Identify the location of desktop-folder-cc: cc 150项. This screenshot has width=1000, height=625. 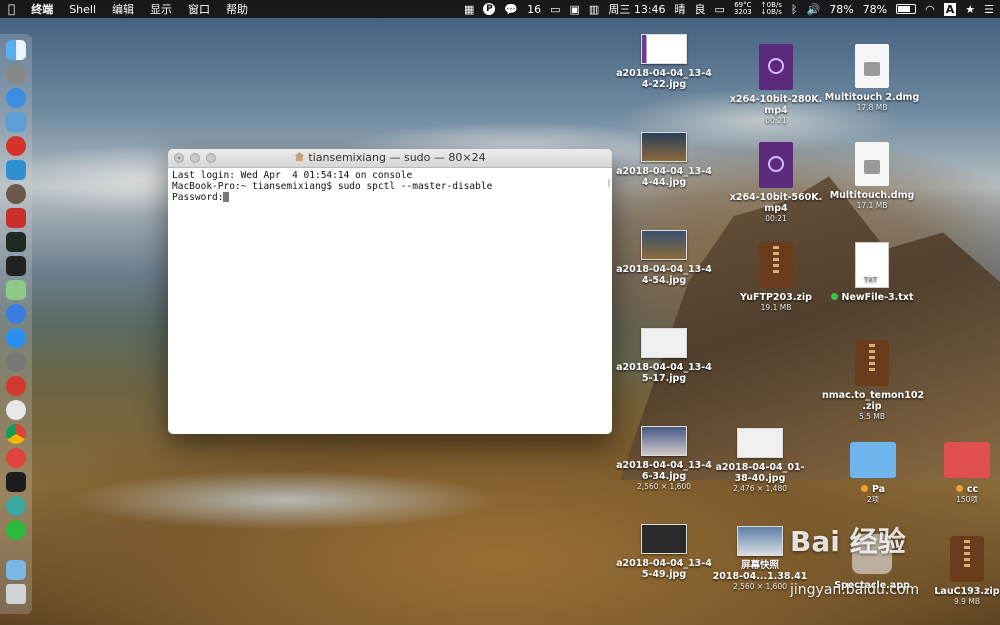
(967, 473).